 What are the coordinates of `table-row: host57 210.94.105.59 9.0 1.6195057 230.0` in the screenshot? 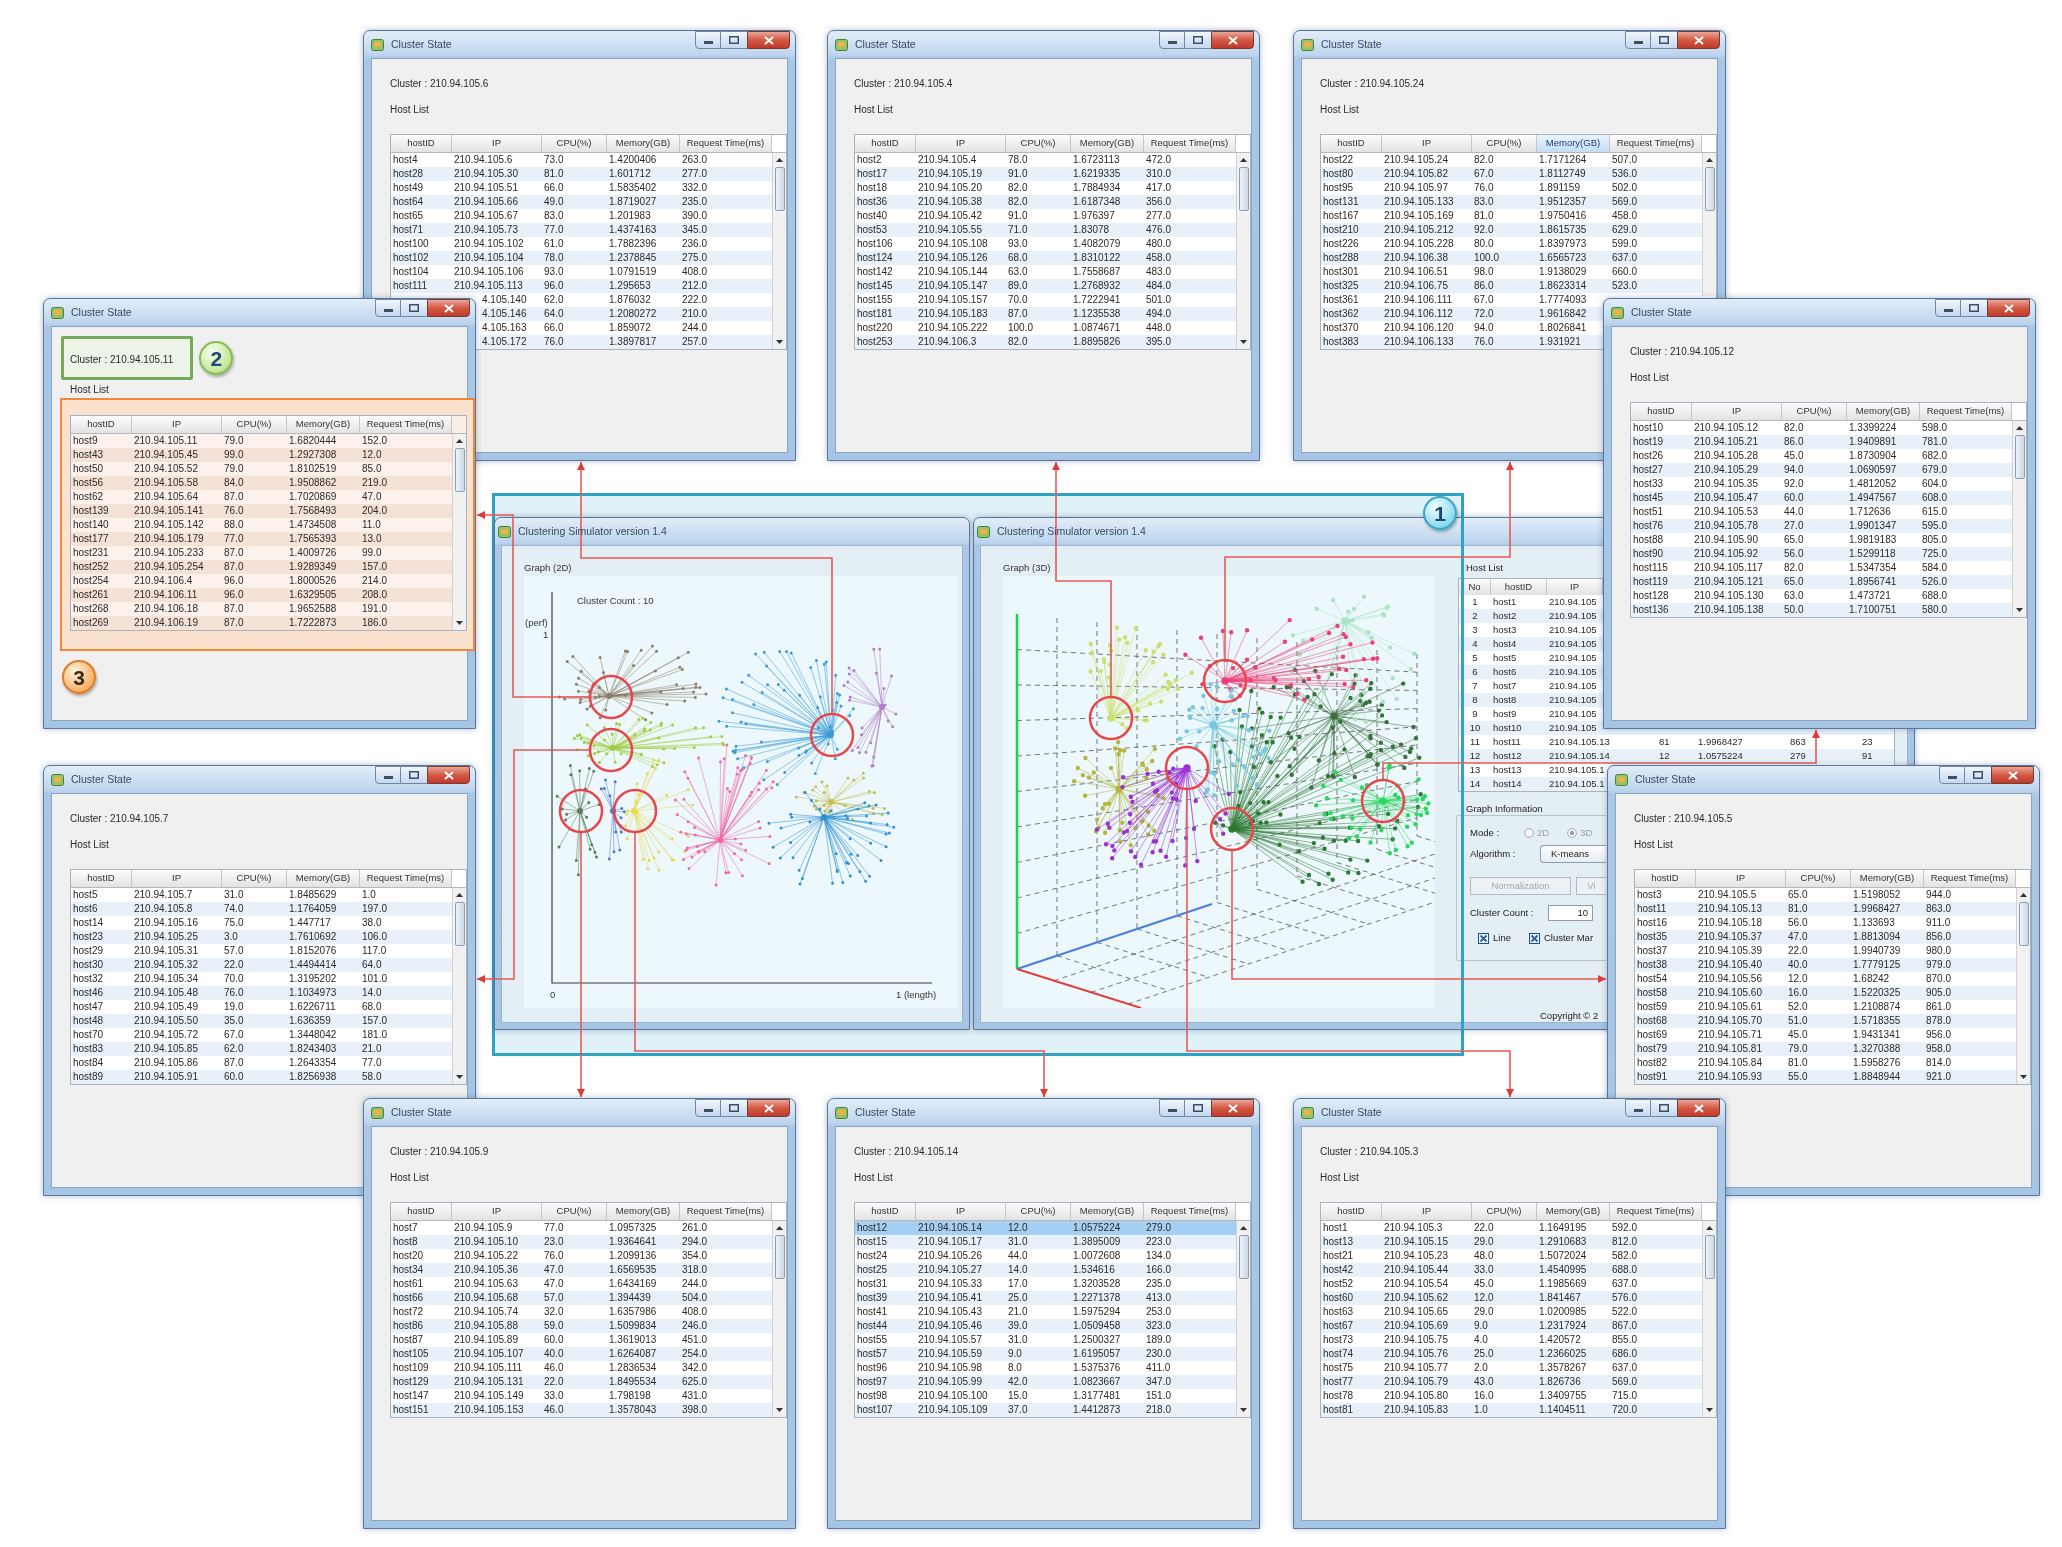 It's located at (1045, 1354).